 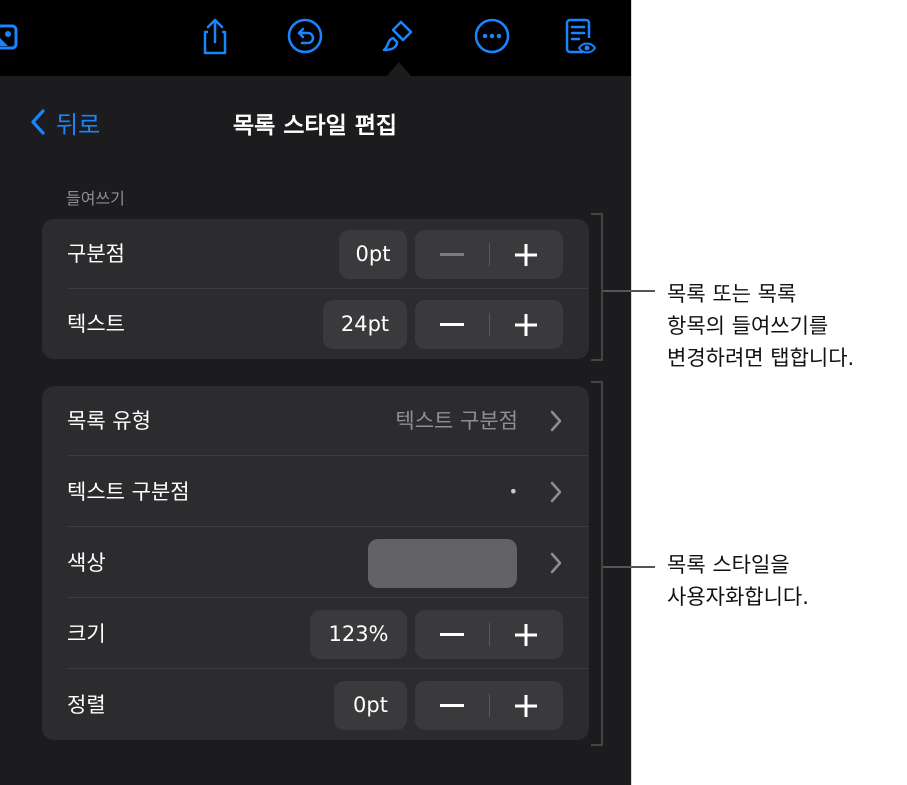 I want to click on bullet-indent-increment-button, so click(x=526, y=254).